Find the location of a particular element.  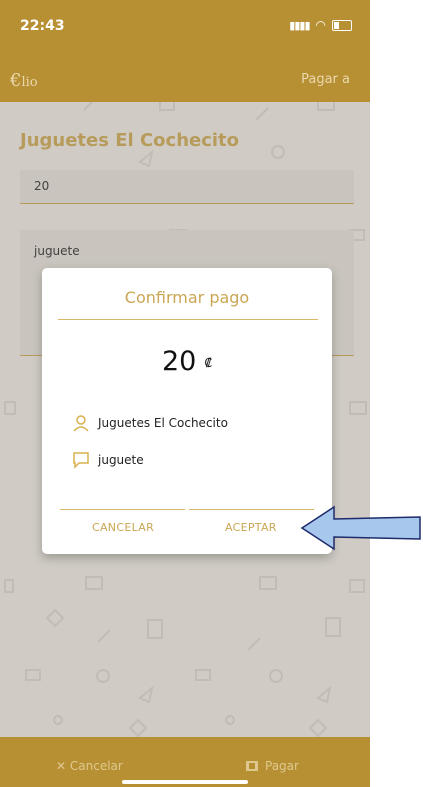

status-icons: ▮▮▮▮ ◠ is located at coordinates (320, 25).